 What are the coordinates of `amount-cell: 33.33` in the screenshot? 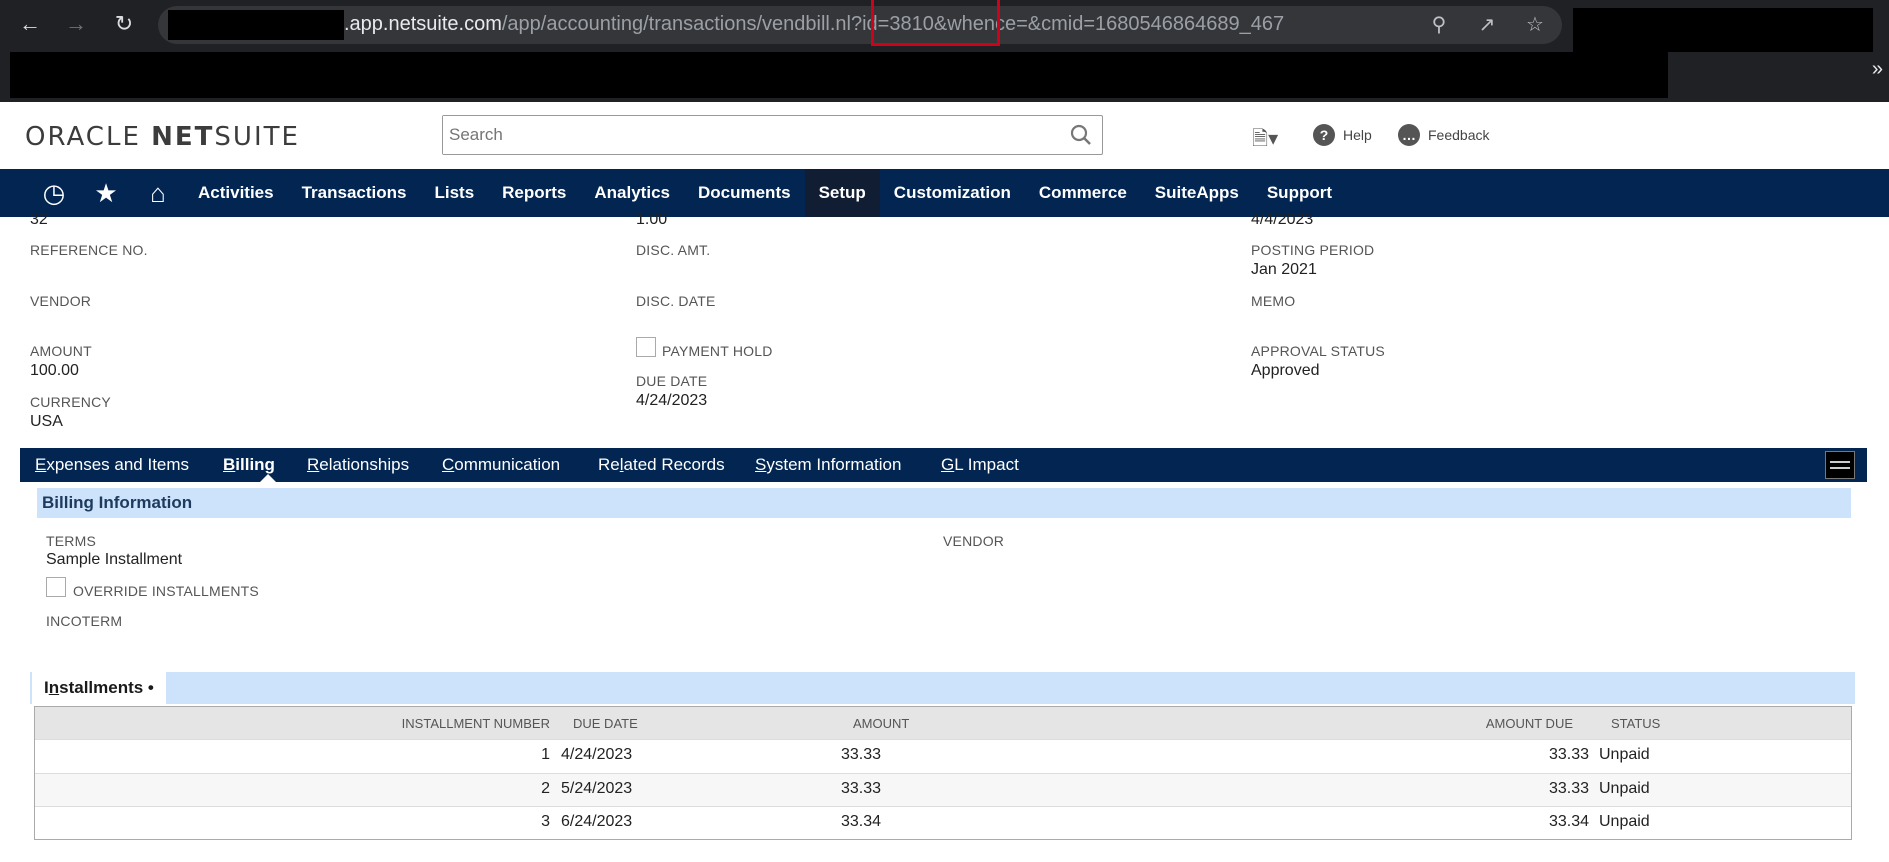 It's located at (861, 788).